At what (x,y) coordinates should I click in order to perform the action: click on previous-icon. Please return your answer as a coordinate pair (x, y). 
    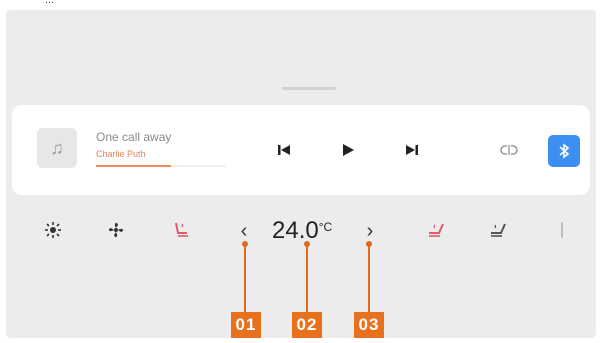
    Looking at the image, I should click on (284, 150).